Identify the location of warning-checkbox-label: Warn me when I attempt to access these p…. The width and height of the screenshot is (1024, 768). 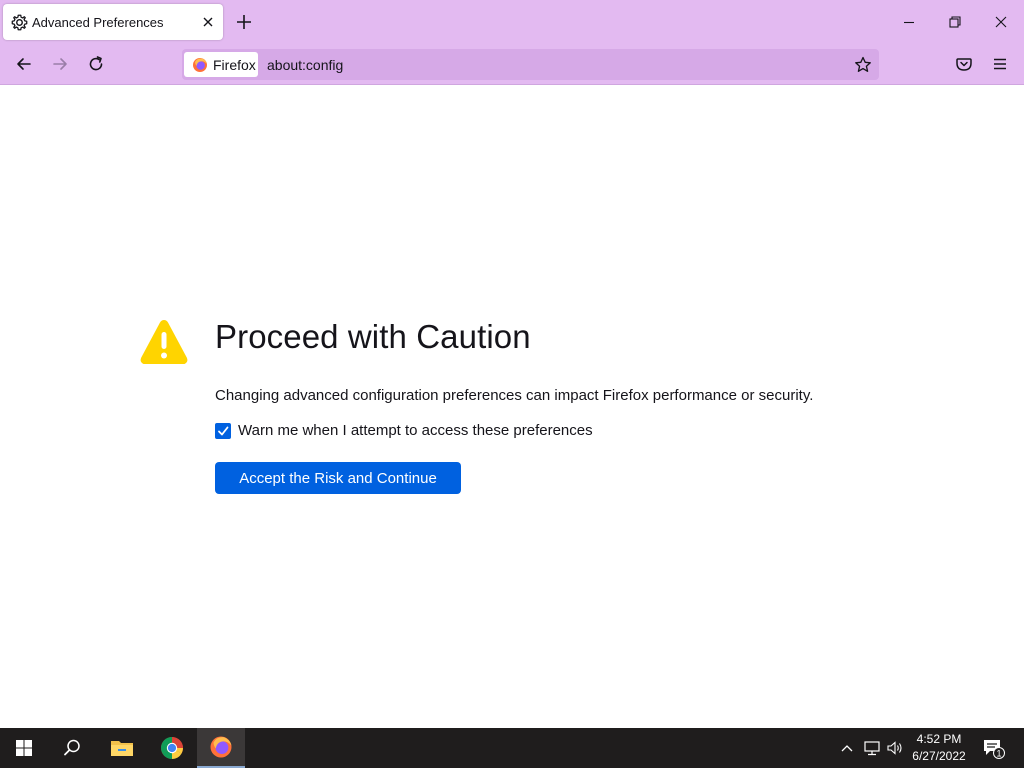
(415, 430).